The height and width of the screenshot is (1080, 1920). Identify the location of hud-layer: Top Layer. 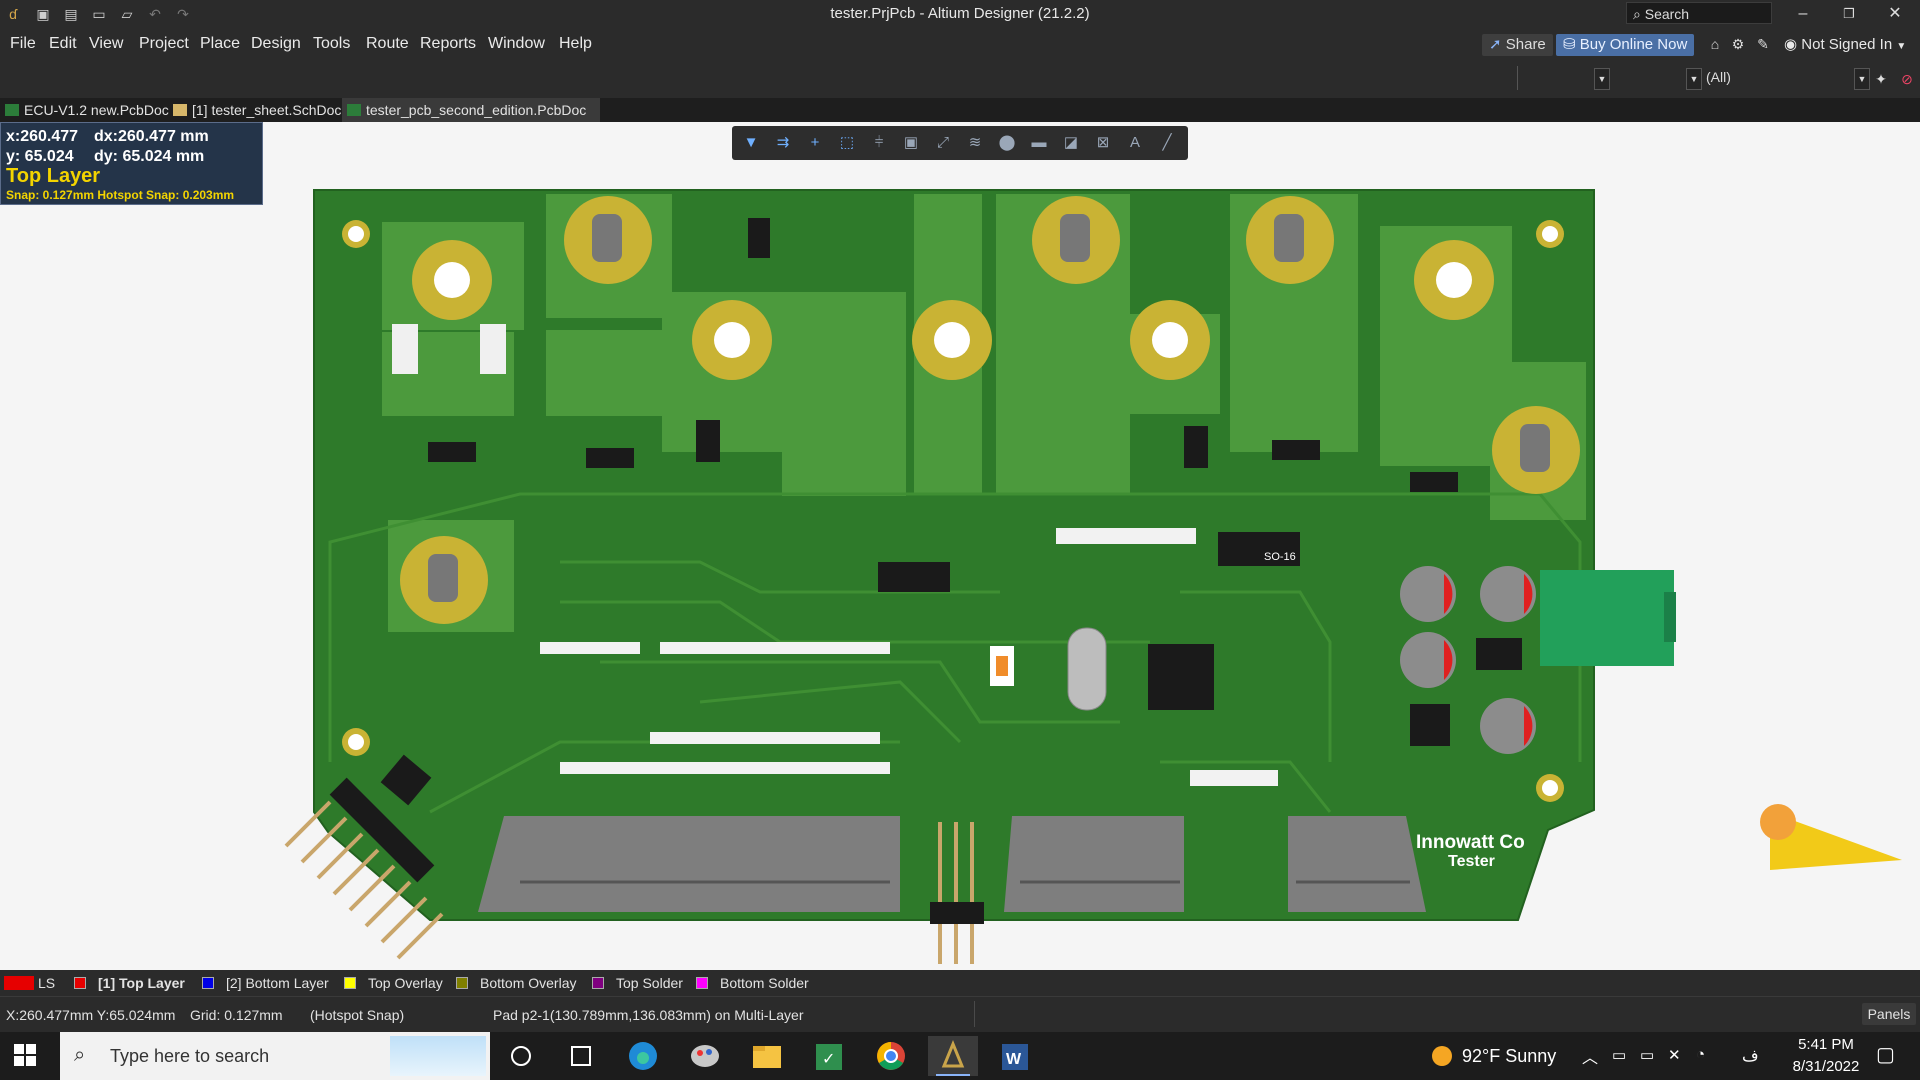
(53, 176).